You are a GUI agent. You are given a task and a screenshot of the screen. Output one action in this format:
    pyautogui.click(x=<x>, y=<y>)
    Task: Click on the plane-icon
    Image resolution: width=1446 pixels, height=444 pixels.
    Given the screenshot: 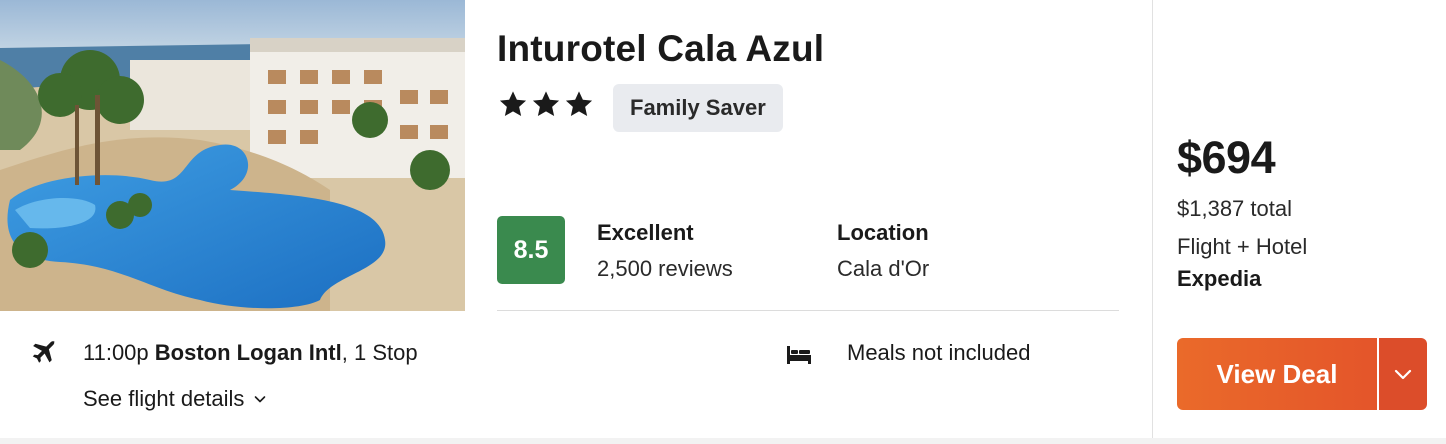 What is the action you would take?
    pyautogui.click(x=43, y=351)
    